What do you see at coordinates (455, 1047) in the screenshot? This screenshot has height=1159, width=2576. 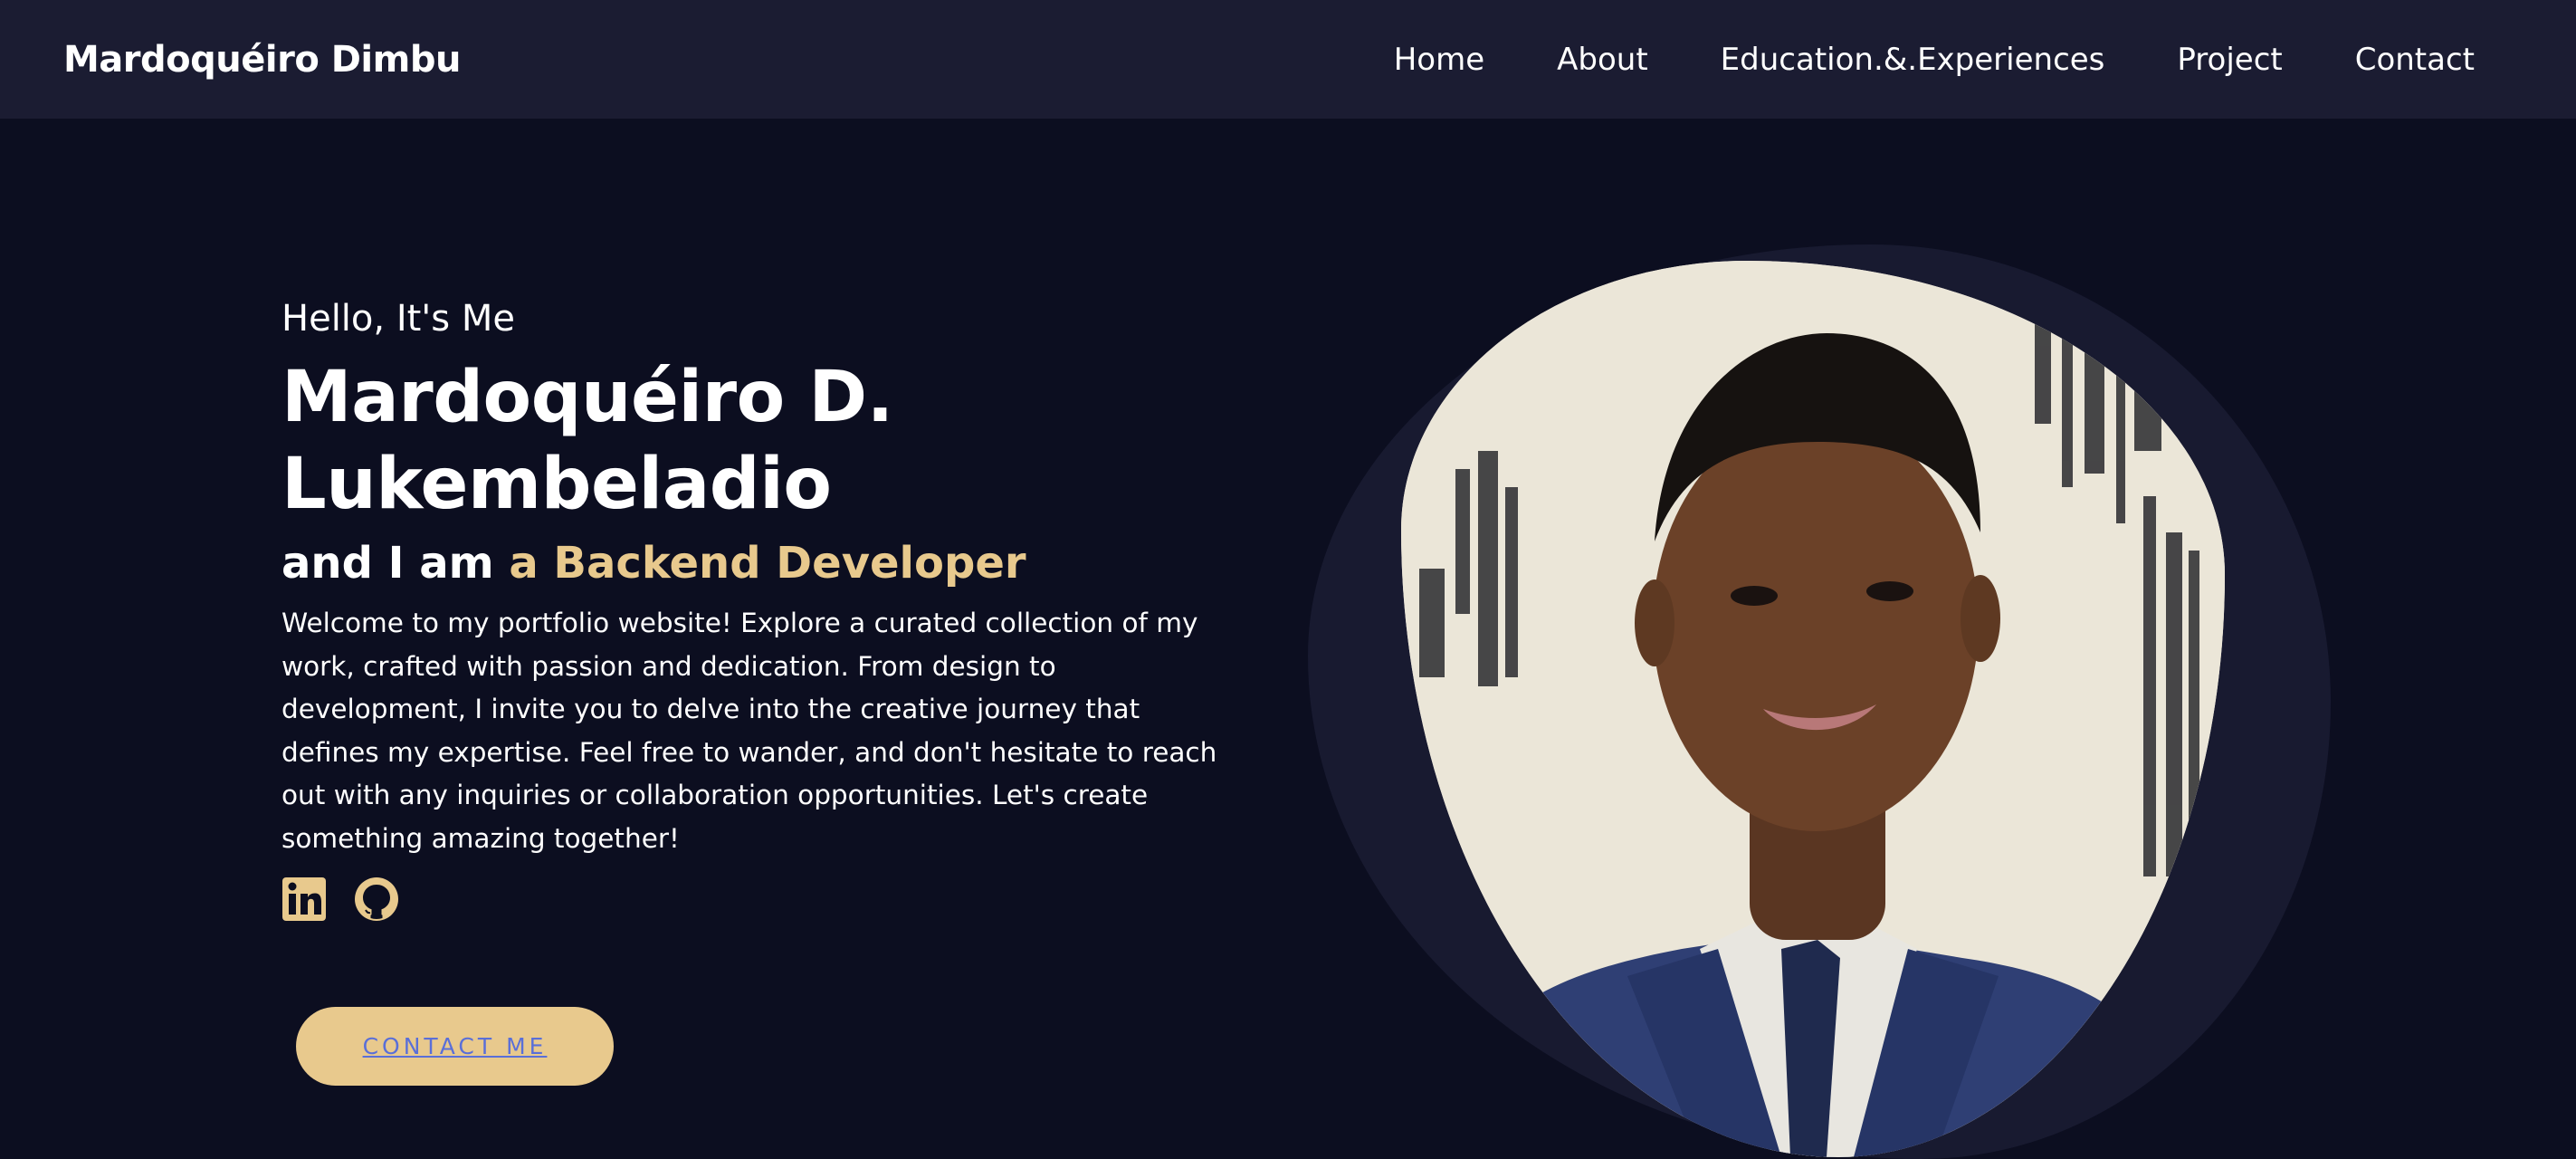 I see `contact-me-button: CONTACT ME` at bounding box center [455, 1047].